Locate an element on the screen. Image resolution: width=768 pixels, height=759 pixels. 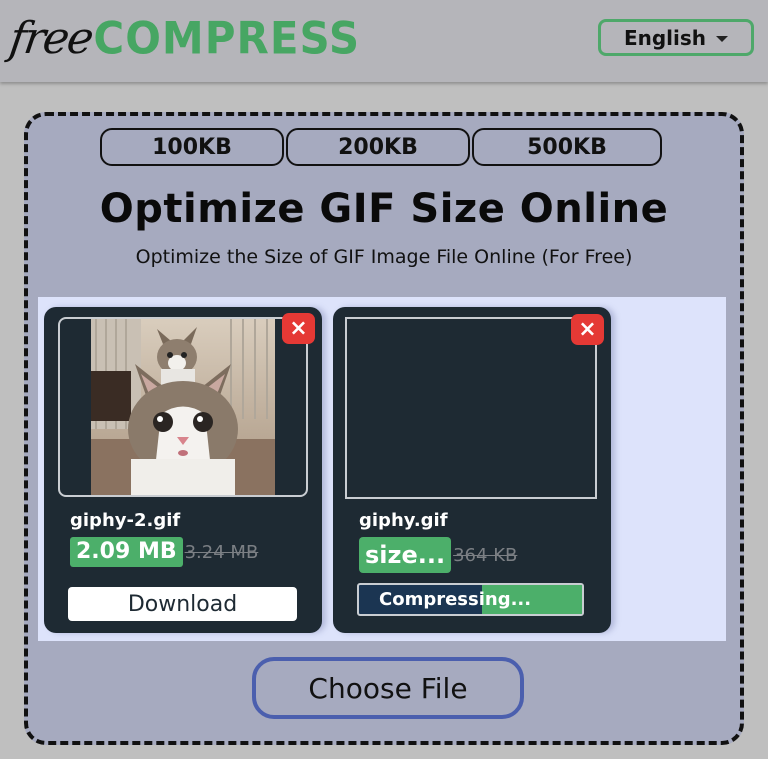
download-button: Download is located at coordinates (182, 604).